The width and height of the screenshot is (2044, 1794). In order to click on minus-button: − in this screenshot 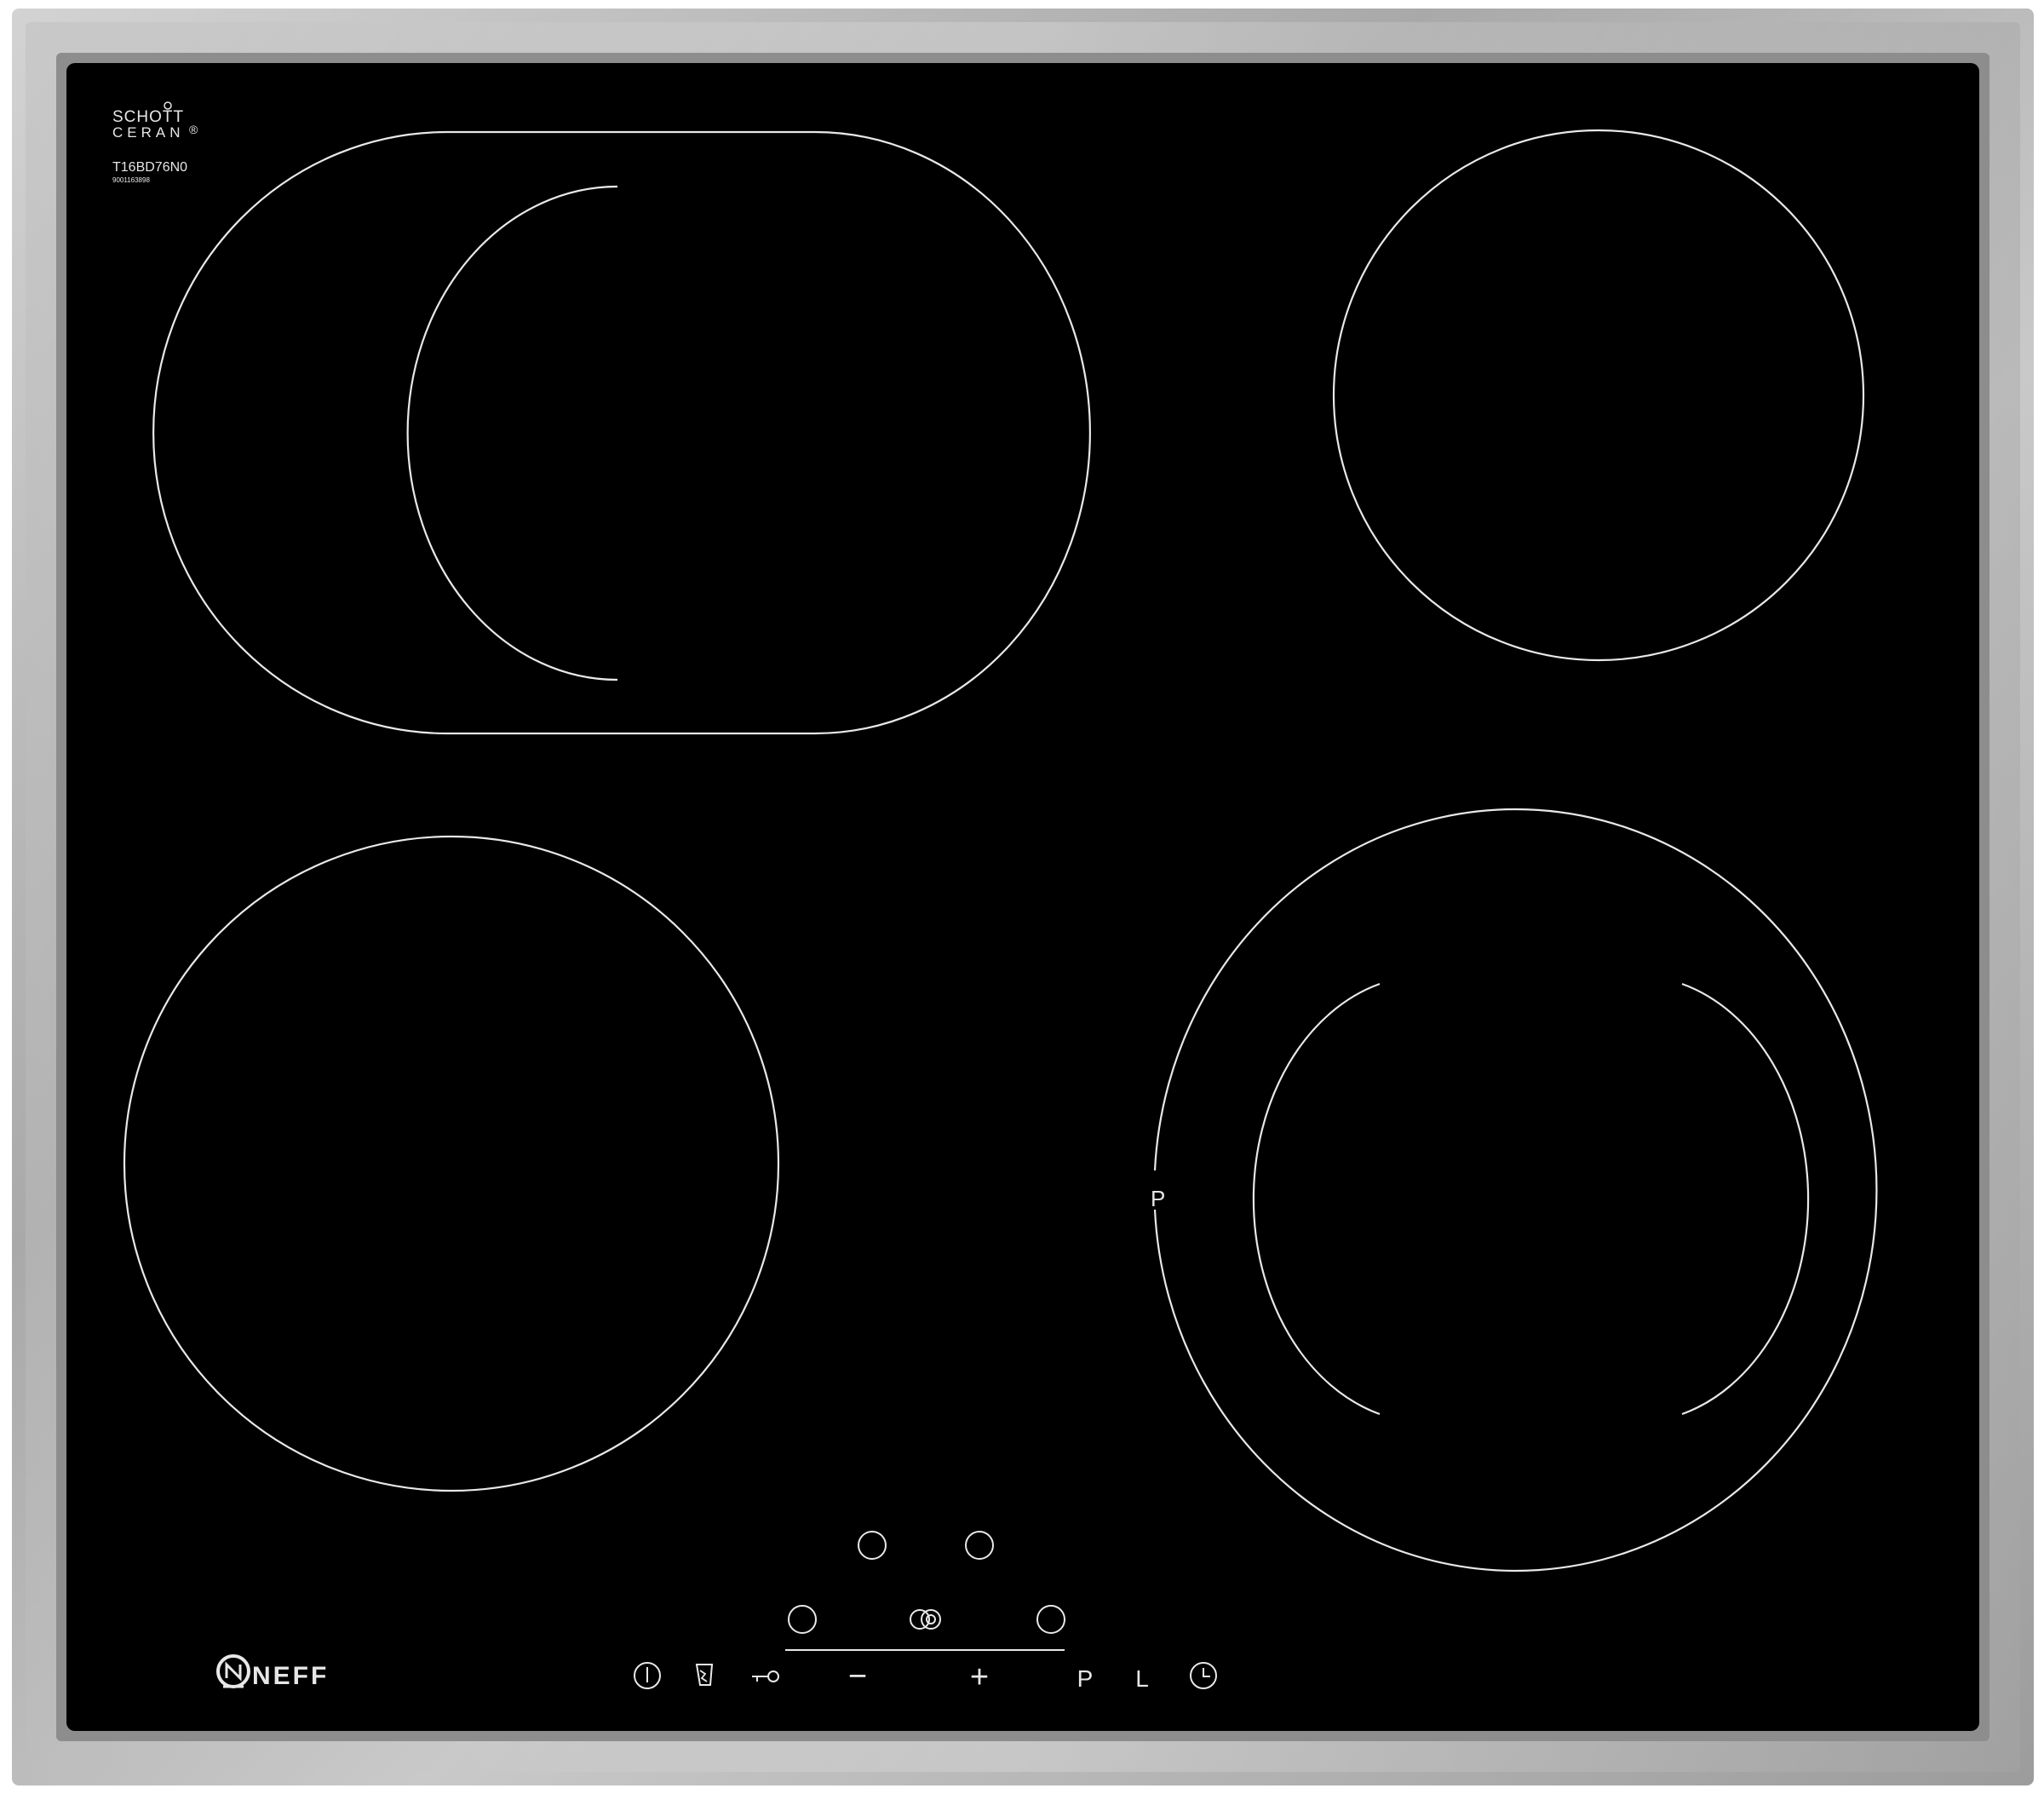, I will do `click(857, 1677)`.